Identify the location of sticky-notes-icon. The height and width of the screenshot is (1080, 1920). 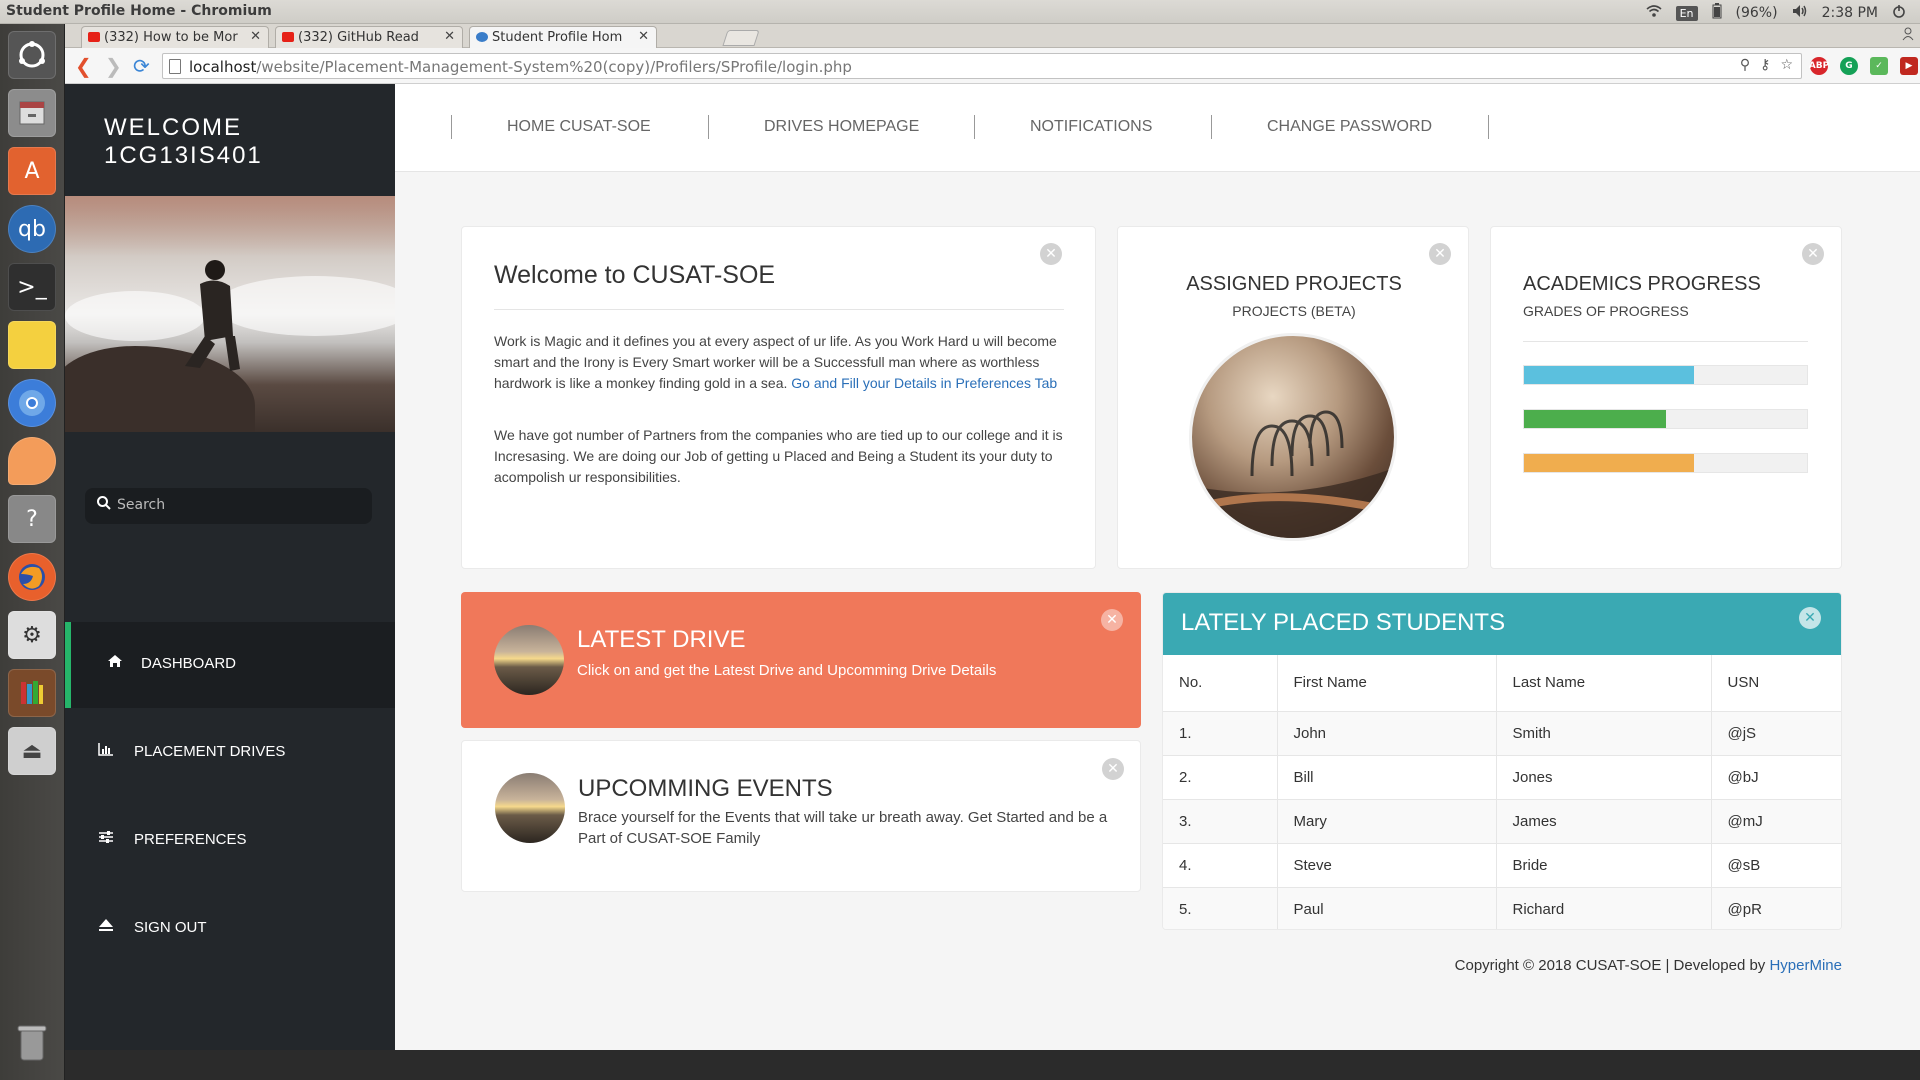
(32, 345).